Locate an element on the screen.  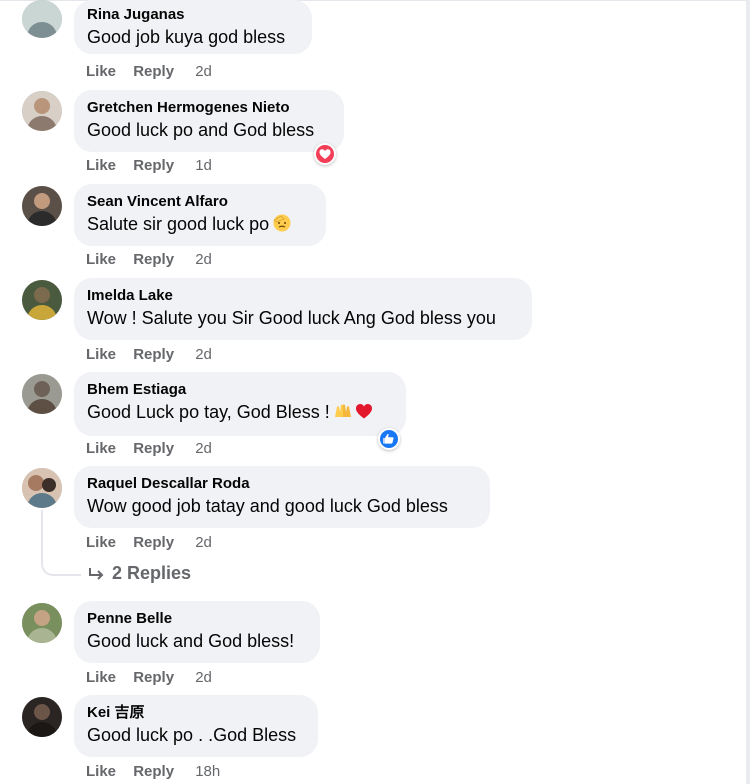
thumbs-up-icon is located at coordinates (388, 438).